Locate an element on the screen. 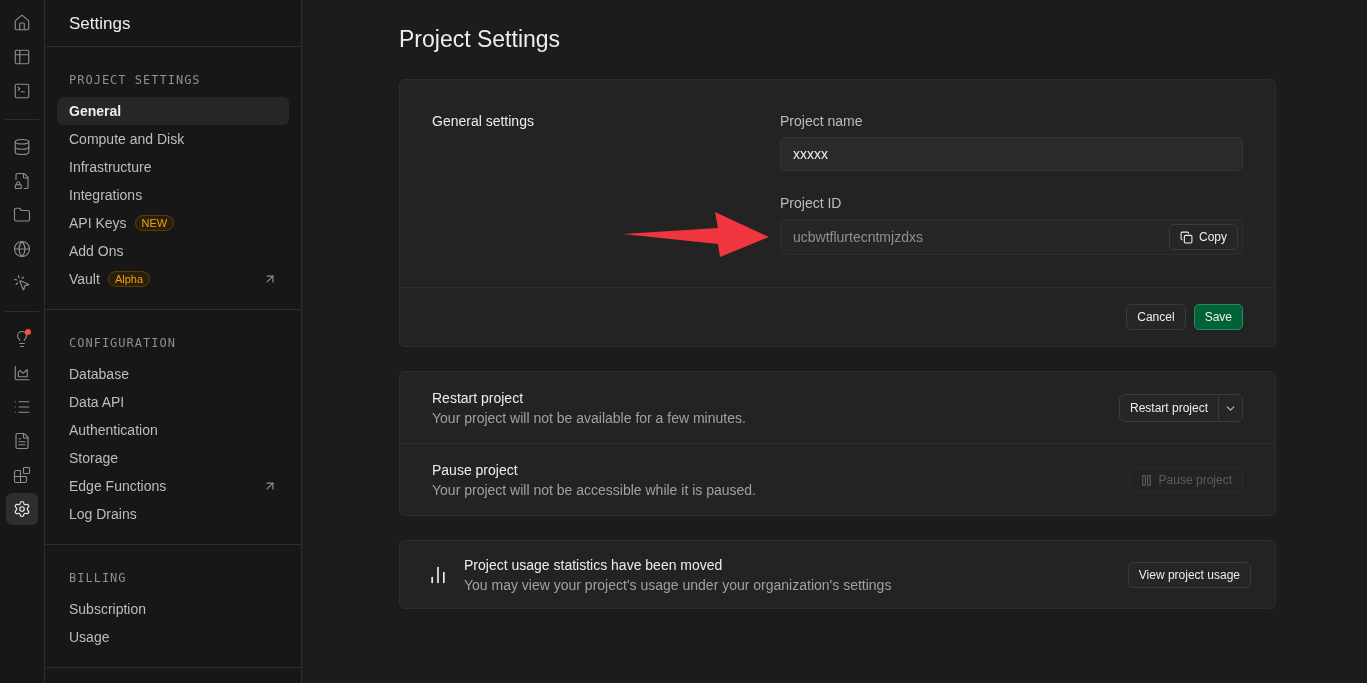 This screenshot has width=1367, height=683. item-label: Storage is located at coordinates (94, 458).